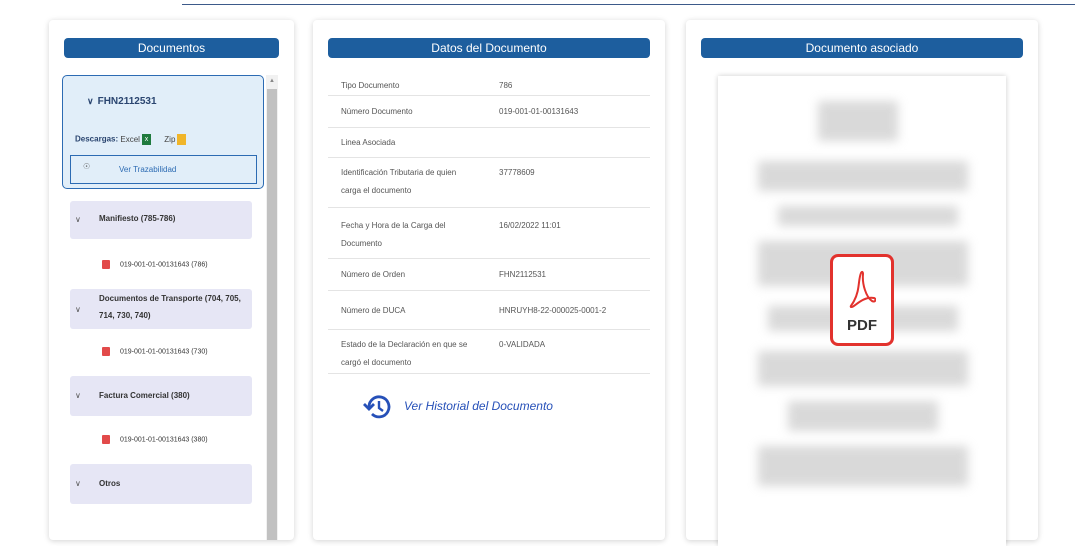  What do you see at coordinates (376, 190) in the screenshot?
I see `row-key-cont: carga el documento` at bounding box center [376, 190].